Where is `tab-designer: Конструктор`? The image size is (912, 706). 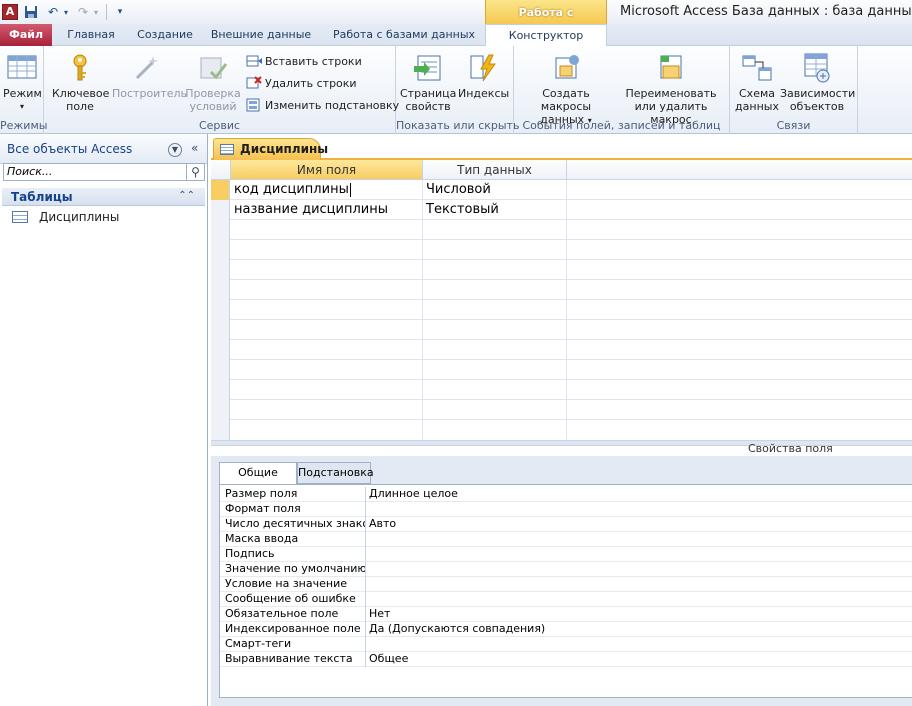 tab-designer: Конструктор is located at coordinates (546, 35).